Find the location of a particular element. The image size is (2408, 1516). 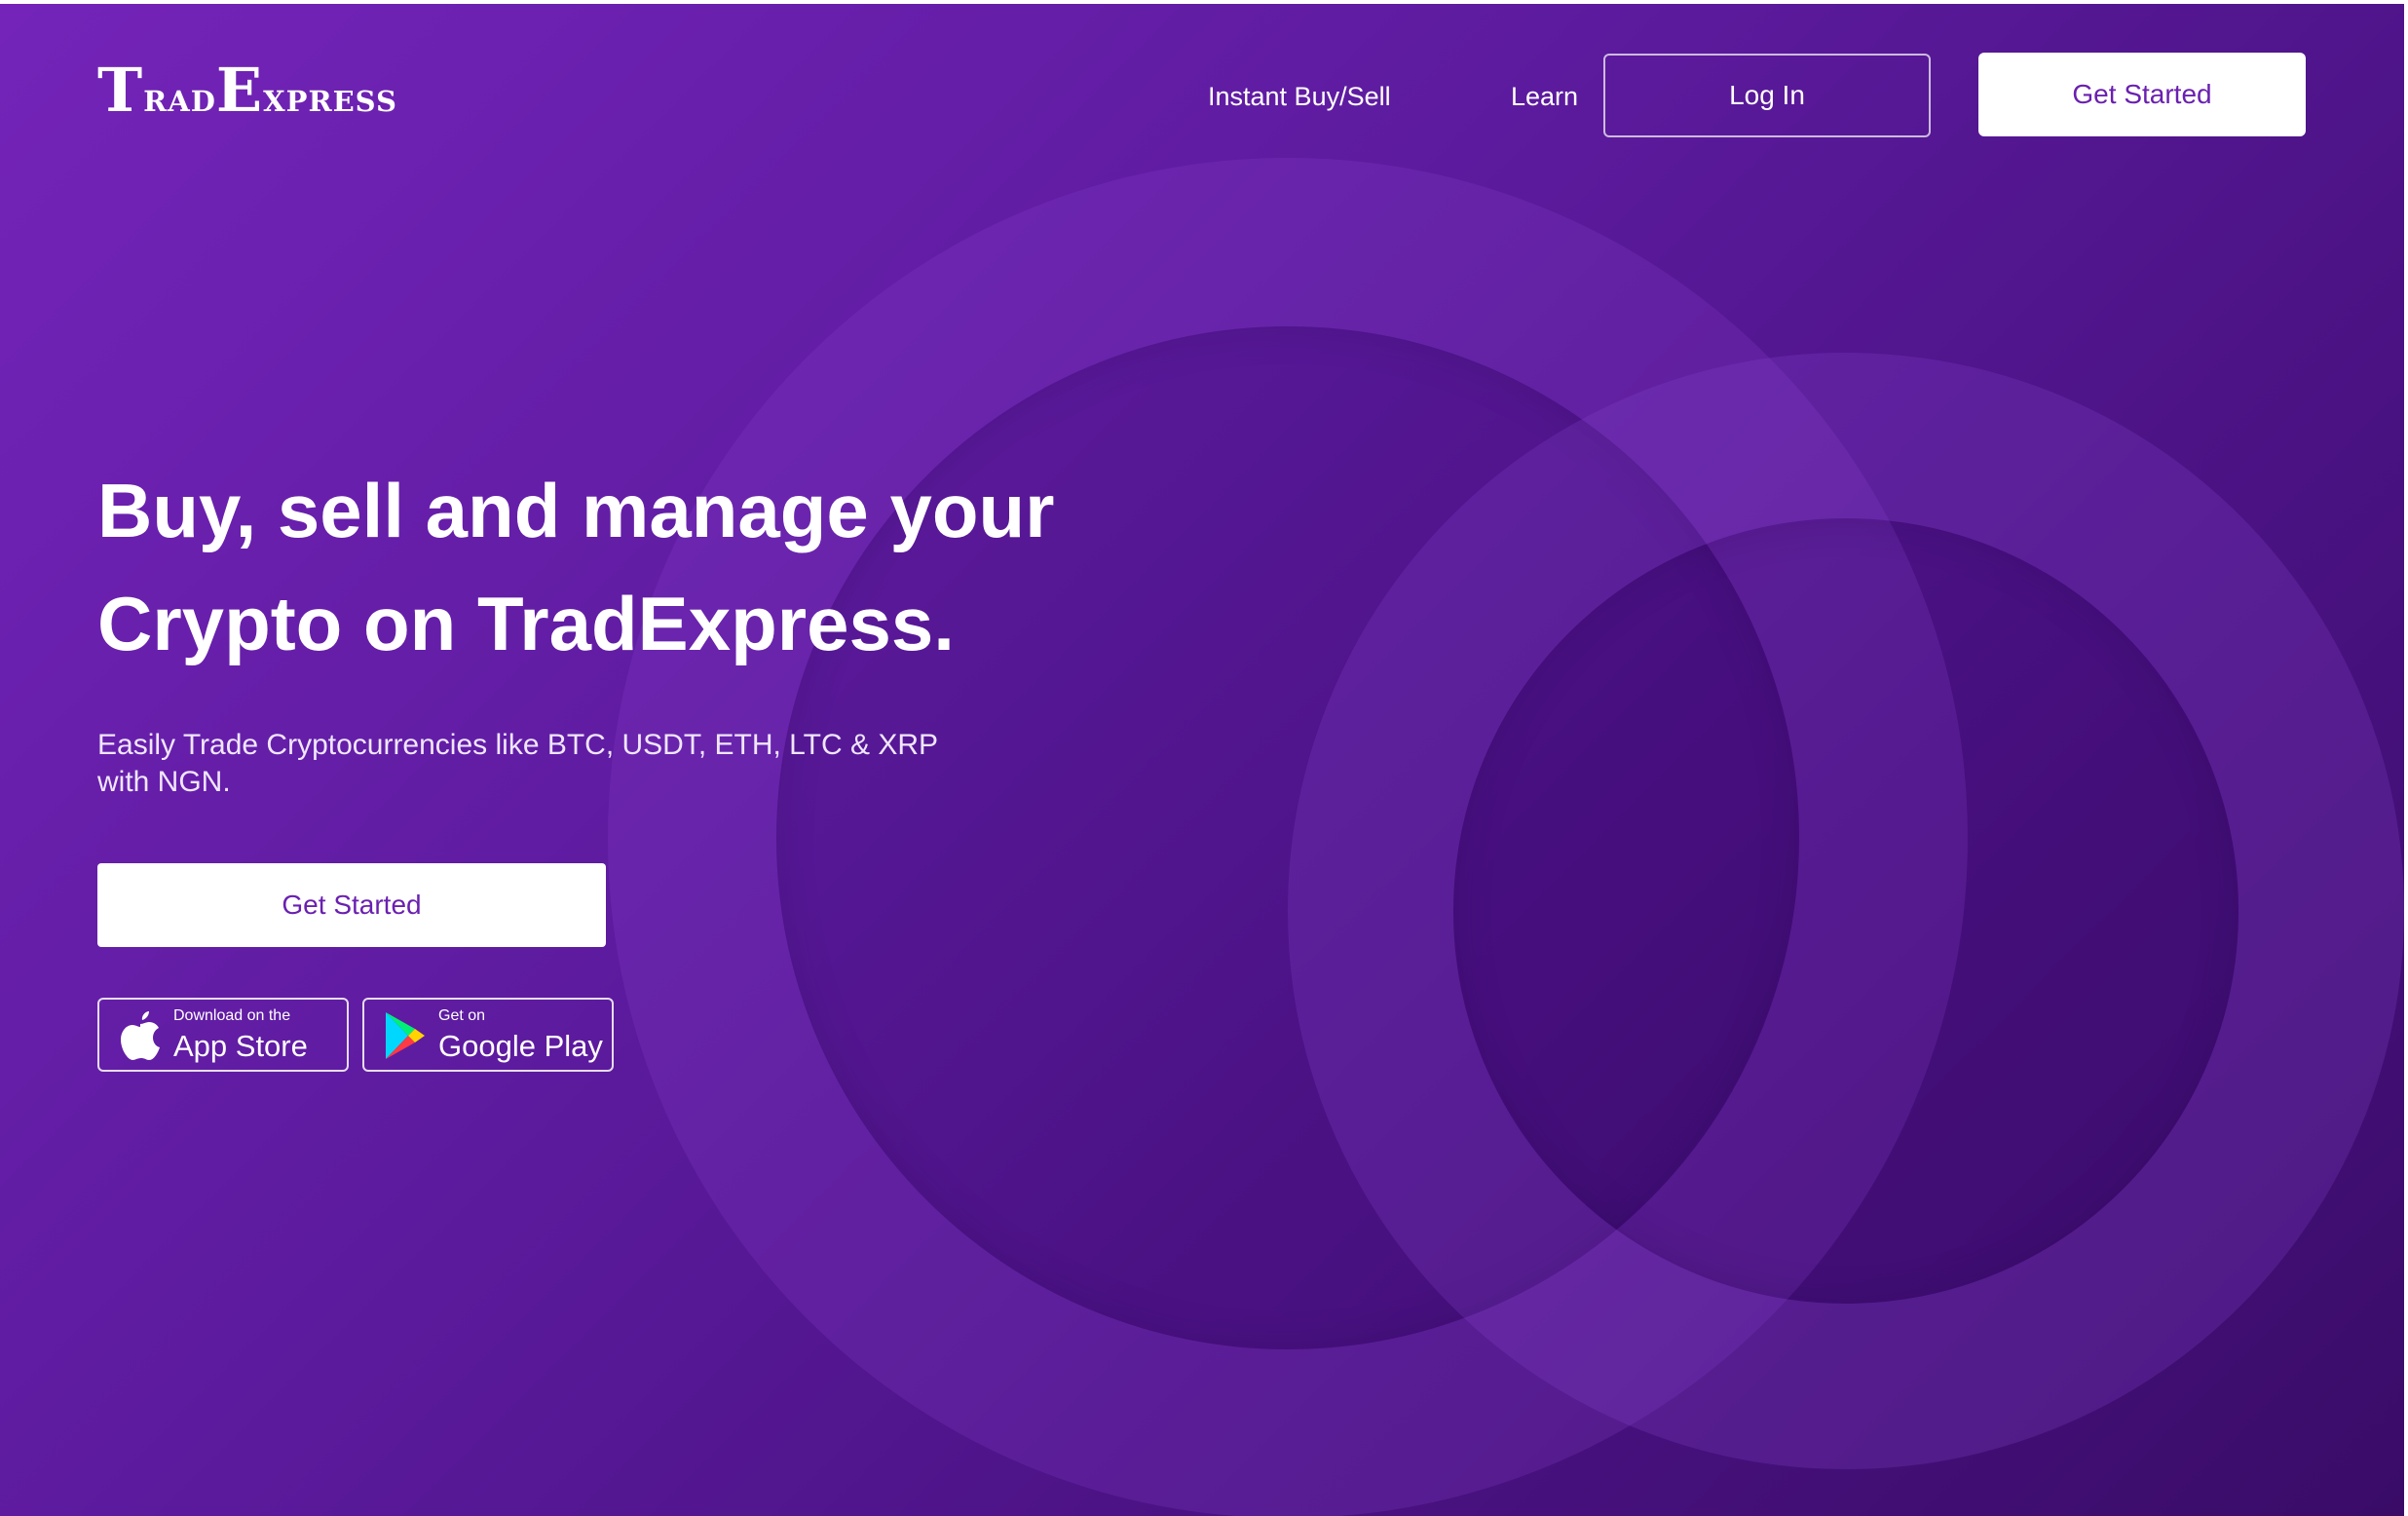

login-button: Log In is located at coordinates (1767, 95).